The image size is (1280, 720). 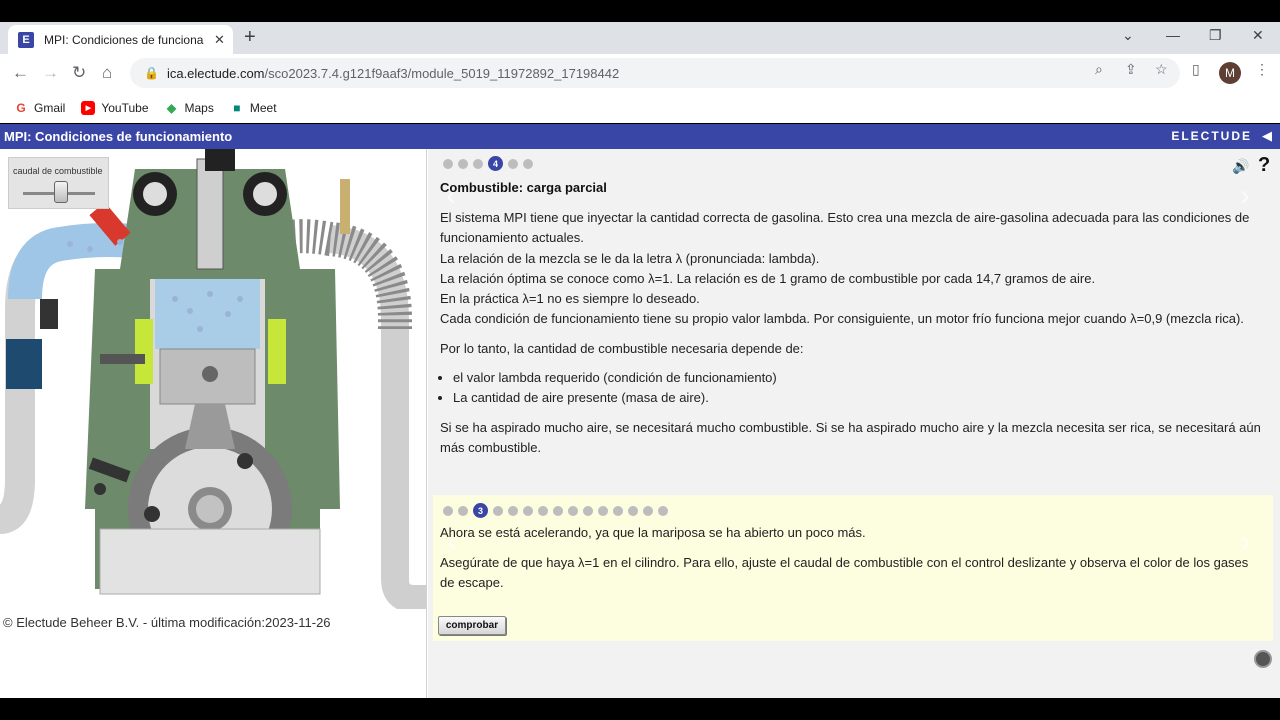 I want to click on bookmark-label: Maps, so click(x=199, y=107).